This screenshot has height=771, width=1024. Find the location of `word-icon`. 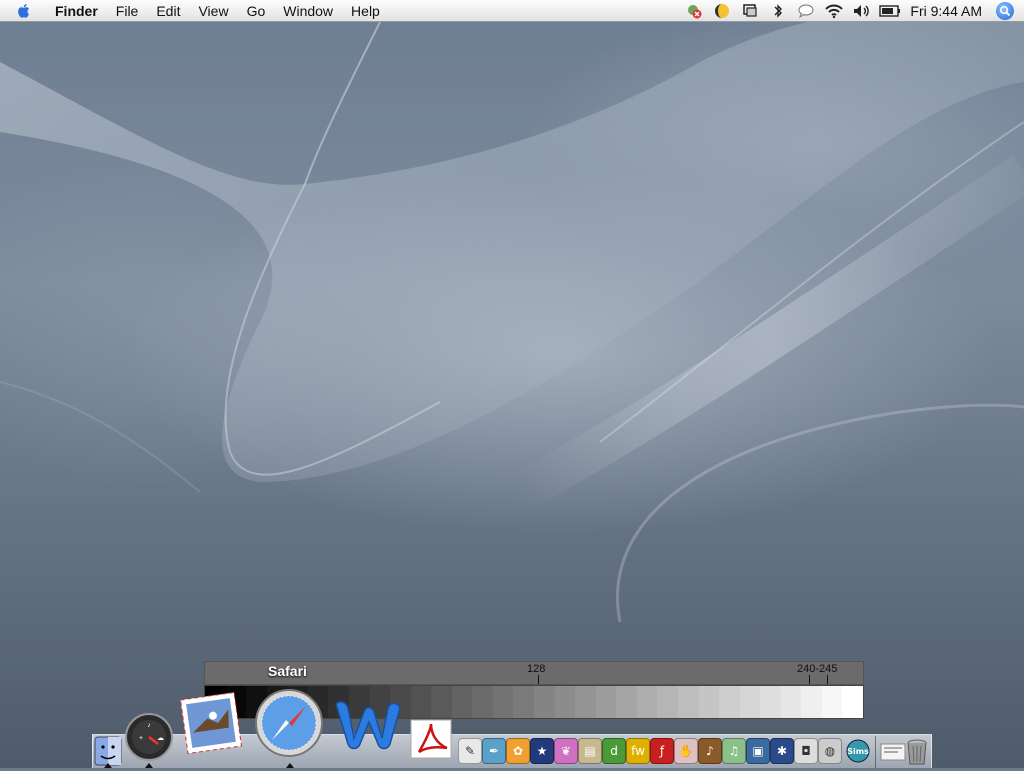

word-icon is located at coordinates (368, 724).